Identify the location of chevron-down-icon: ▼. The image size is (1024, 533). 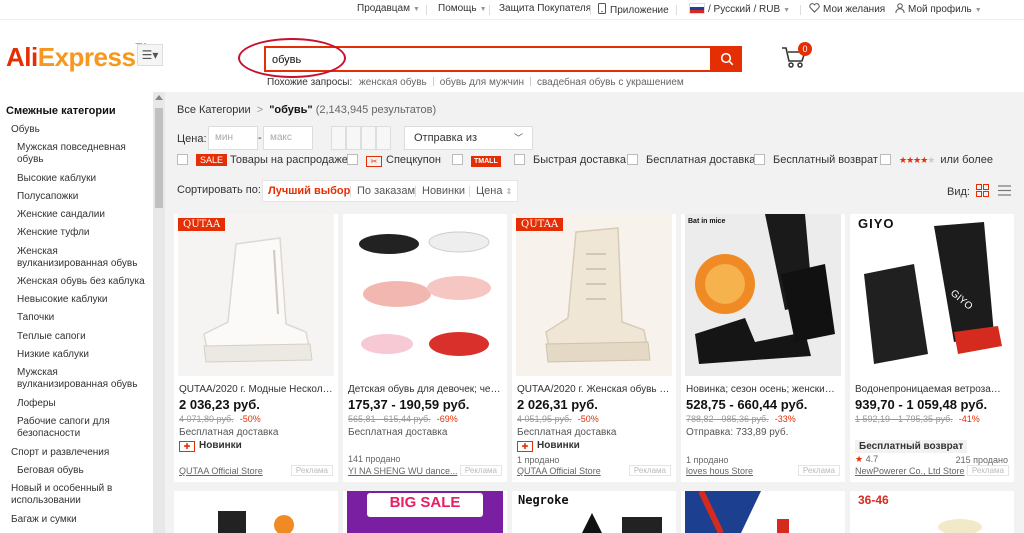
(483, 9).